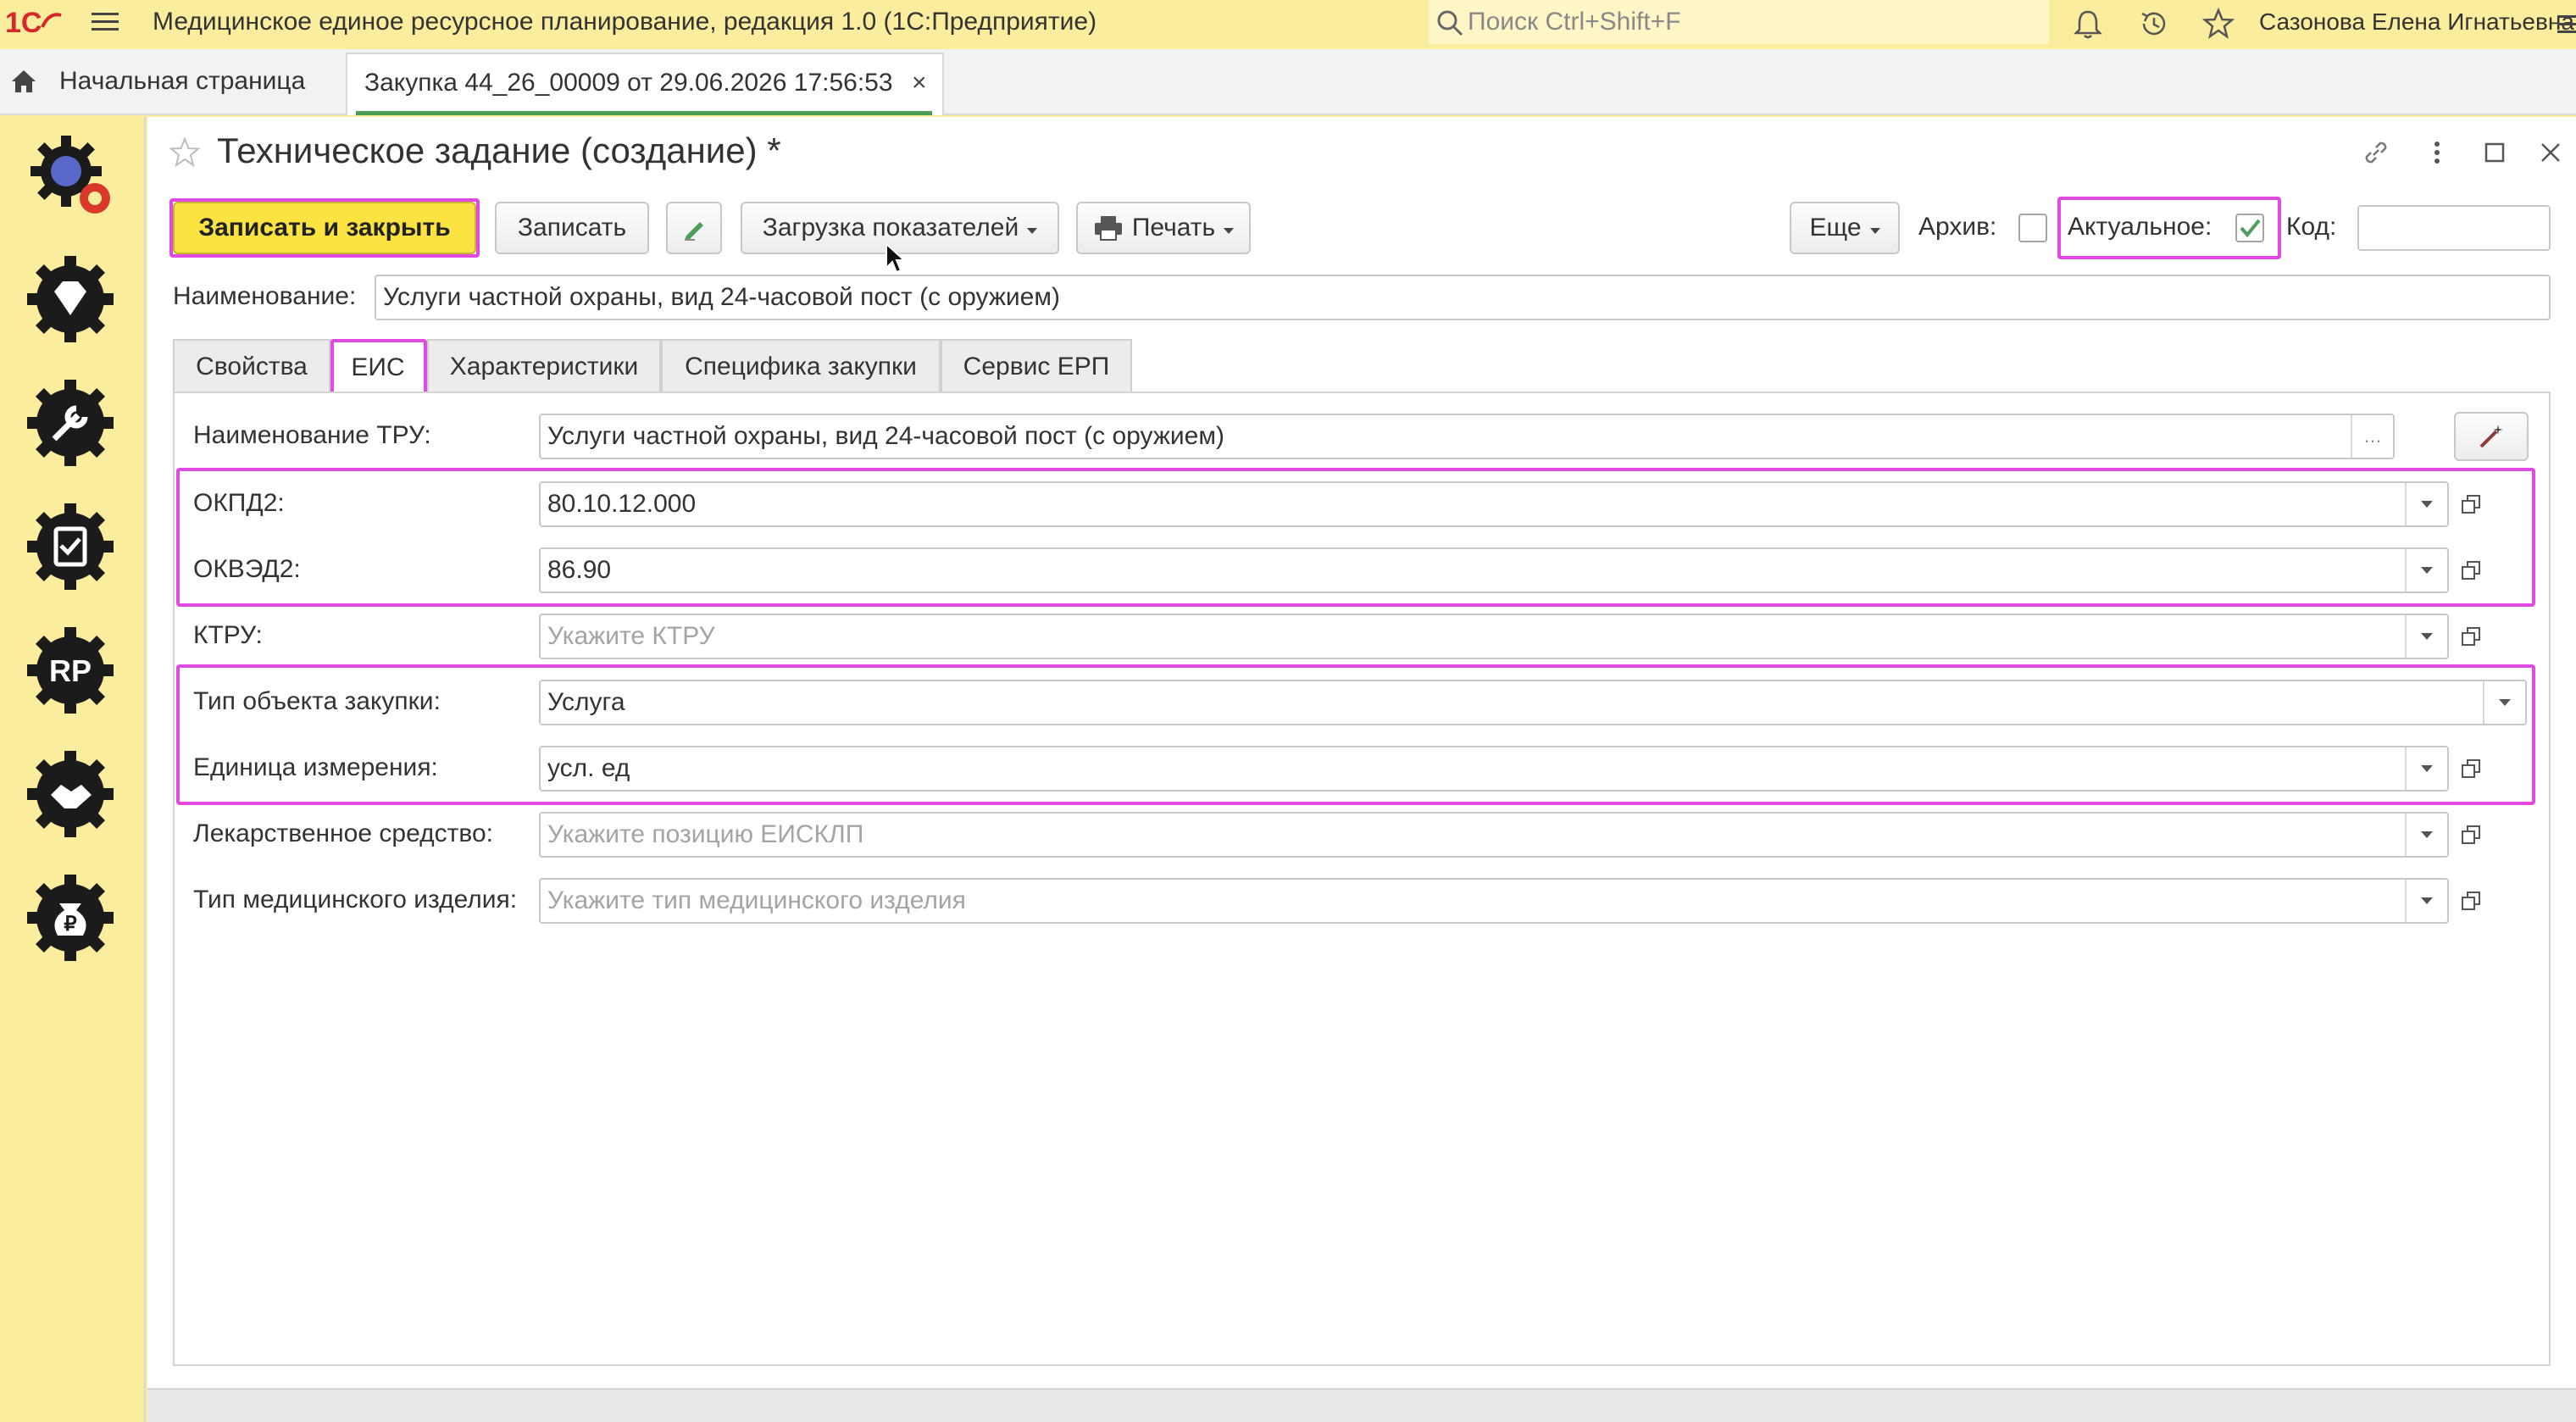 This screenshot has width=2576, height=1422. Describe the element at coordinates (2140, 227) in the screenshot. I see `actual-label: Актуальное:` at that location.